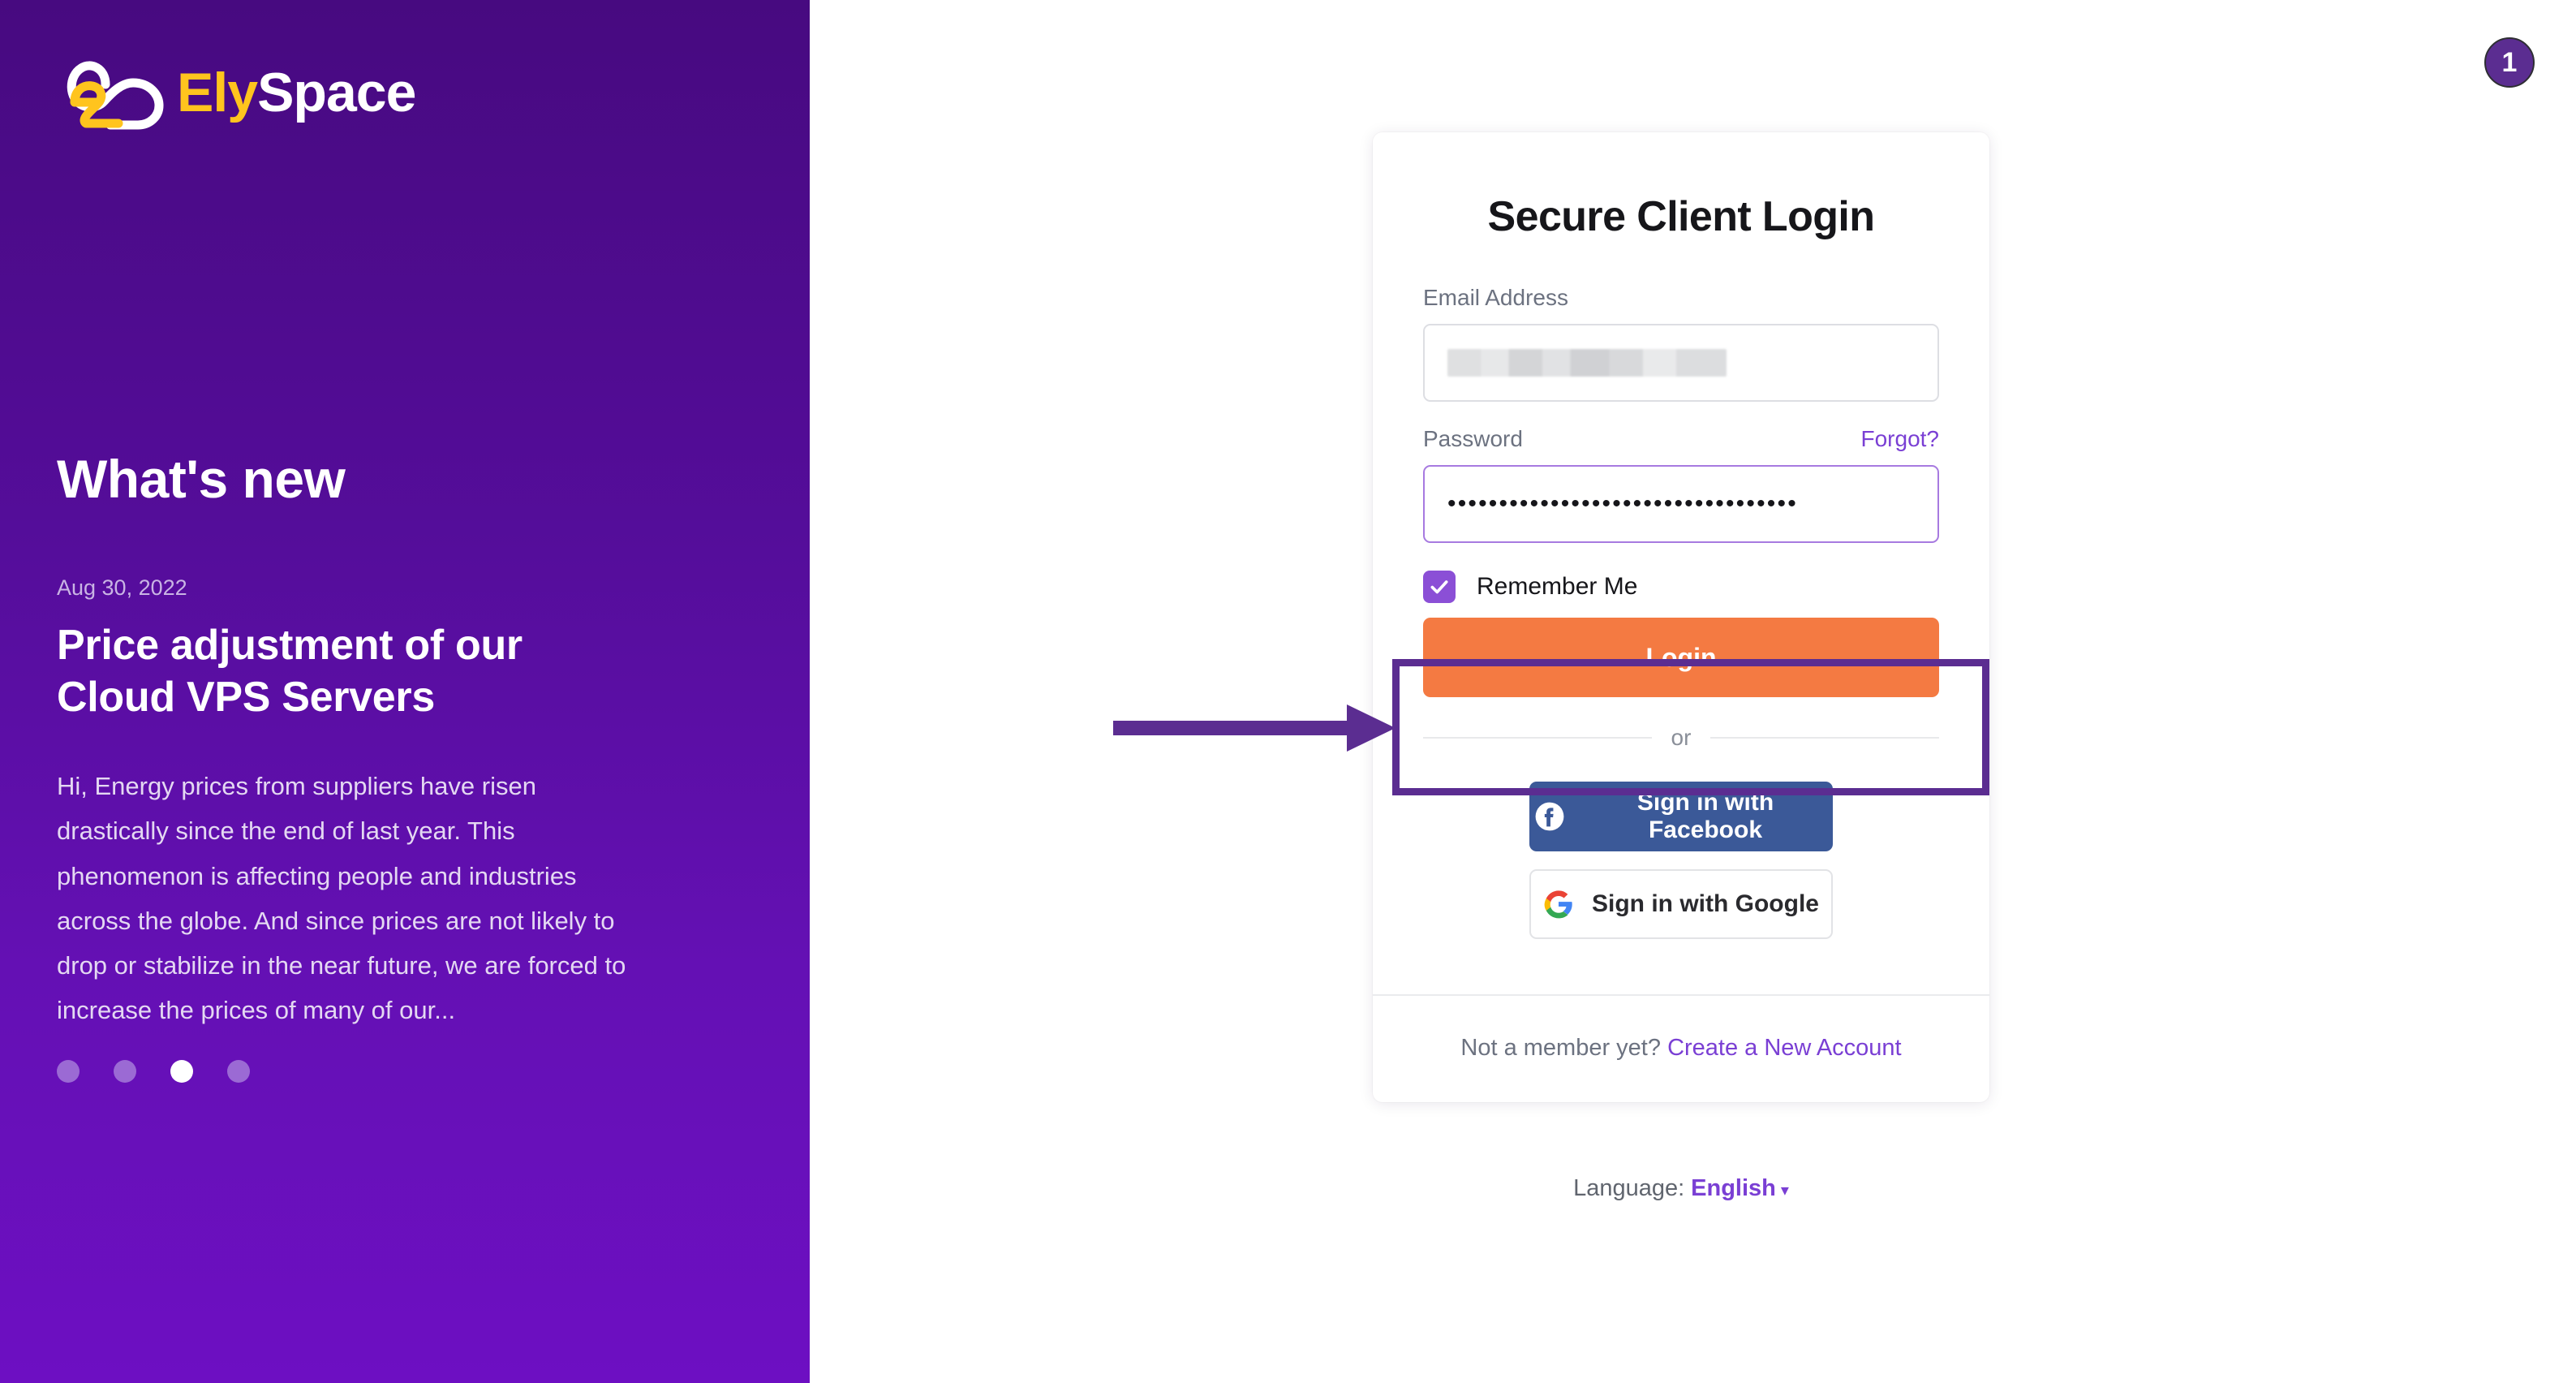  I want to click on field-spacer, so click(1681, 414).